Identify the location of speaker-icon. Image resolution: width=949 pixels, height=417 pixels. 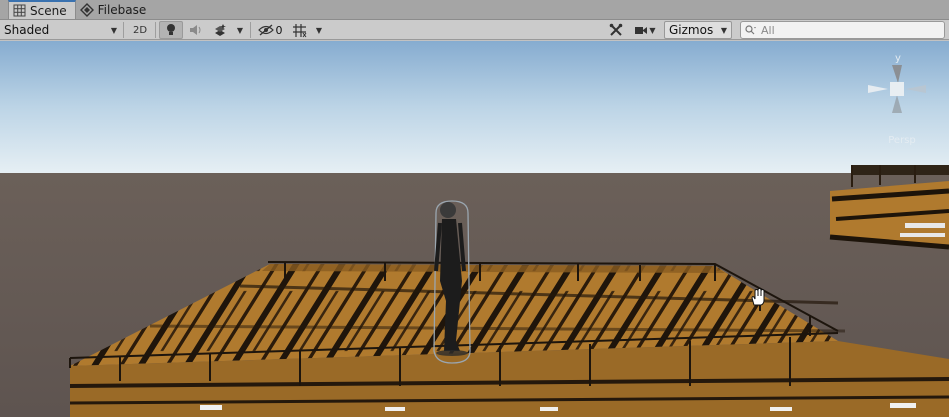
(195, 30).